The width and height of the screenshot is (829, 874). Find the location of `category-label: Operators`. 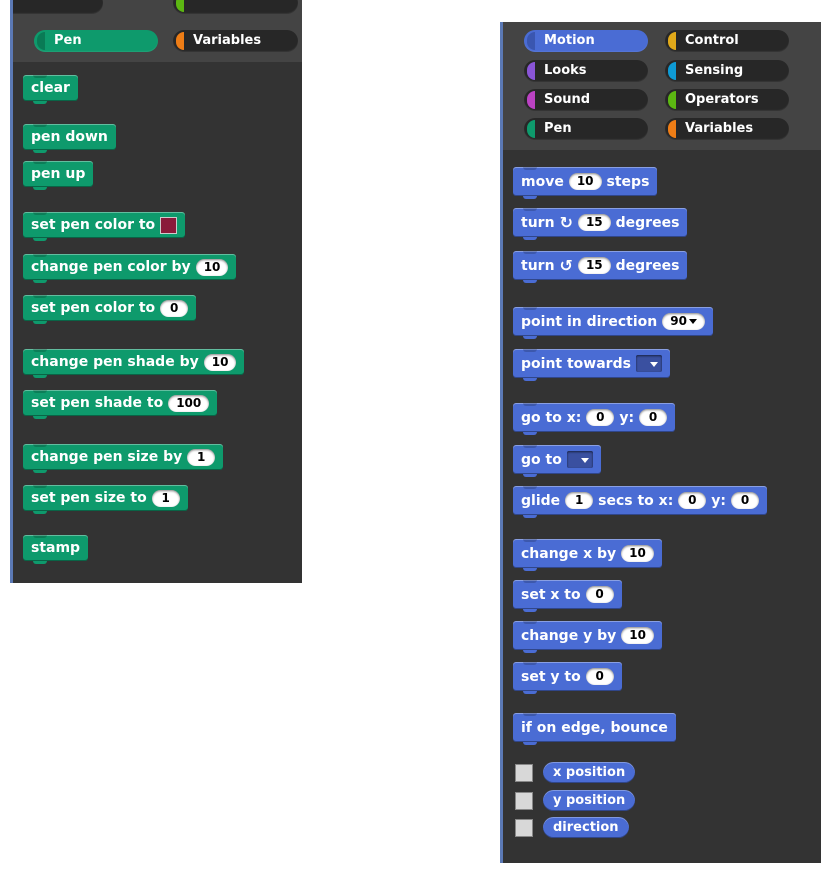

category-label: Operators is located at coordinates (722, 99).